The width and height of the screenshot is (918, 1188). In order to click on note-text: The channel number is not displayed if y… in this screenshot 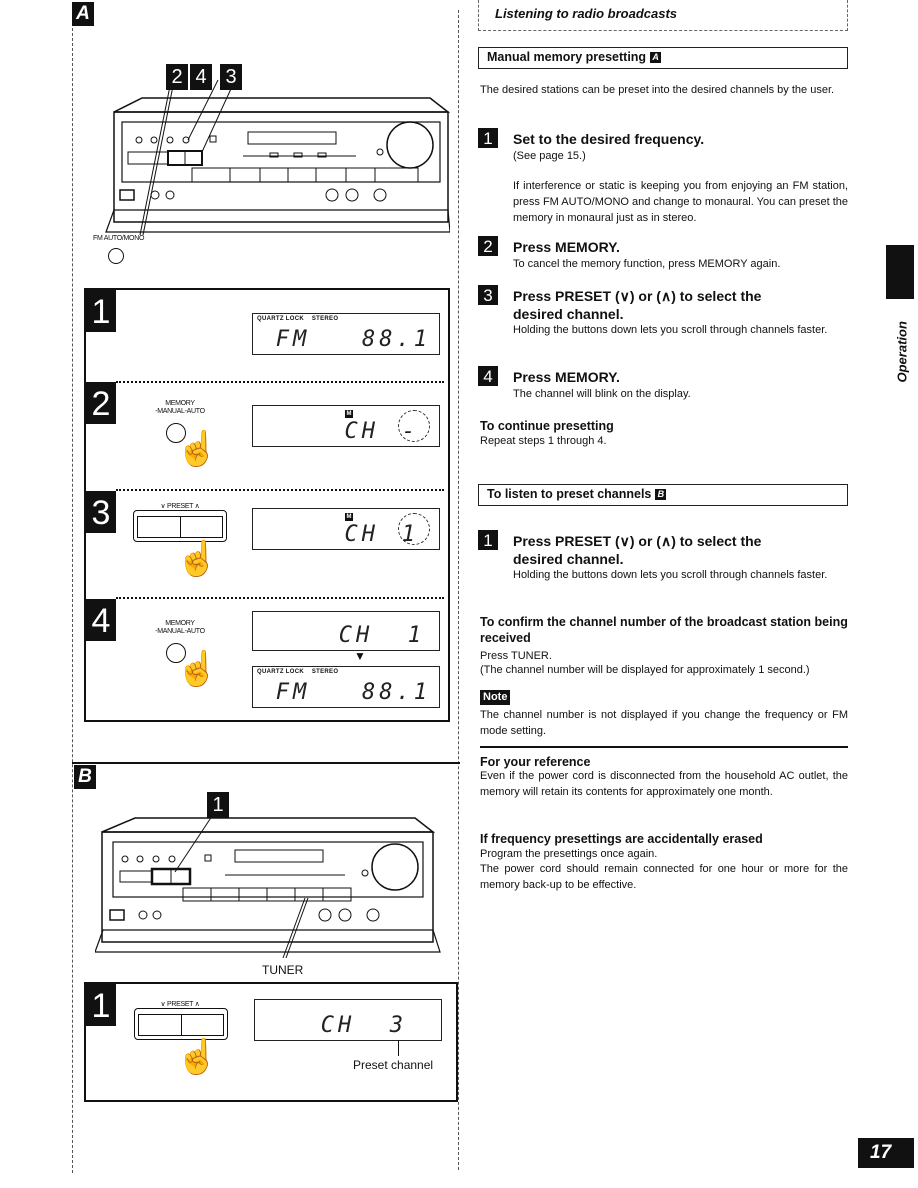, I will do `click(664, 723)`.